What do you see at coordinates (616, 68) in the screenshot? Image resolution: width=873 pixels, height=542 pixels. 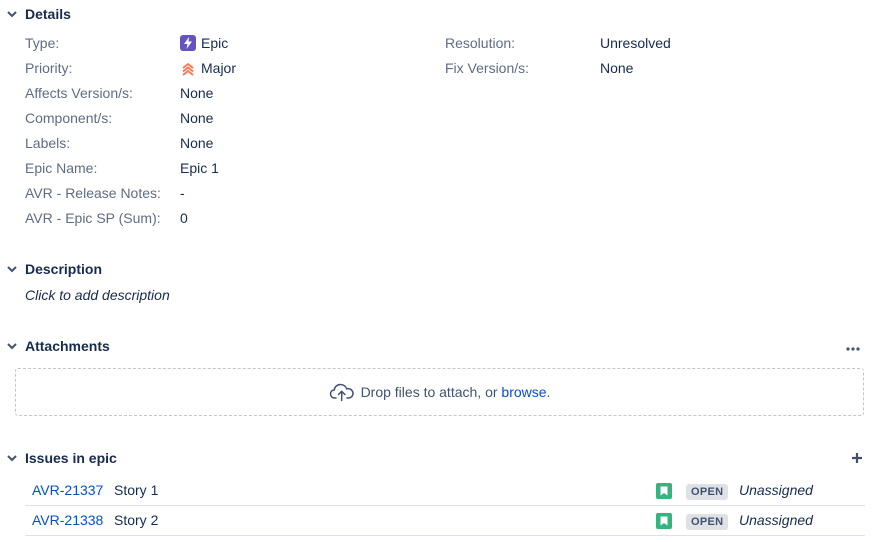 I see `fix-version-value: None` at bounding box center [616, 68].